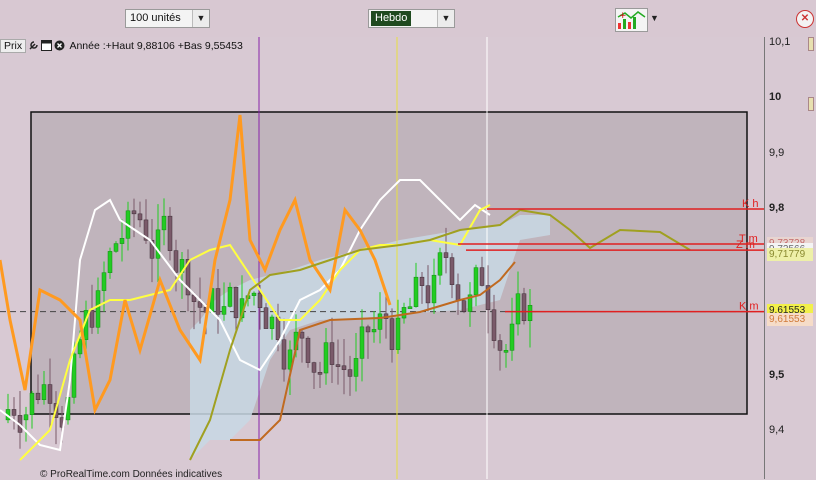 This screenshot has height=480, width=816. I want to click on source-text: © ProRealTime.com Données indicatives, so click(131, 474).